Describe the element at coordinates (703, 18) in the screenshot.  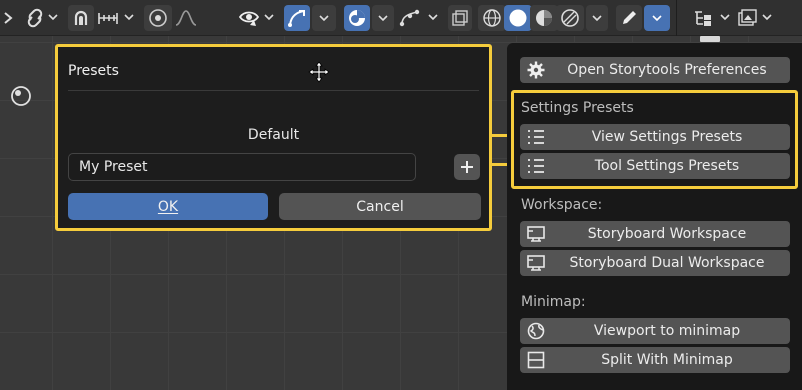
I see `outliner-icon` at that location.